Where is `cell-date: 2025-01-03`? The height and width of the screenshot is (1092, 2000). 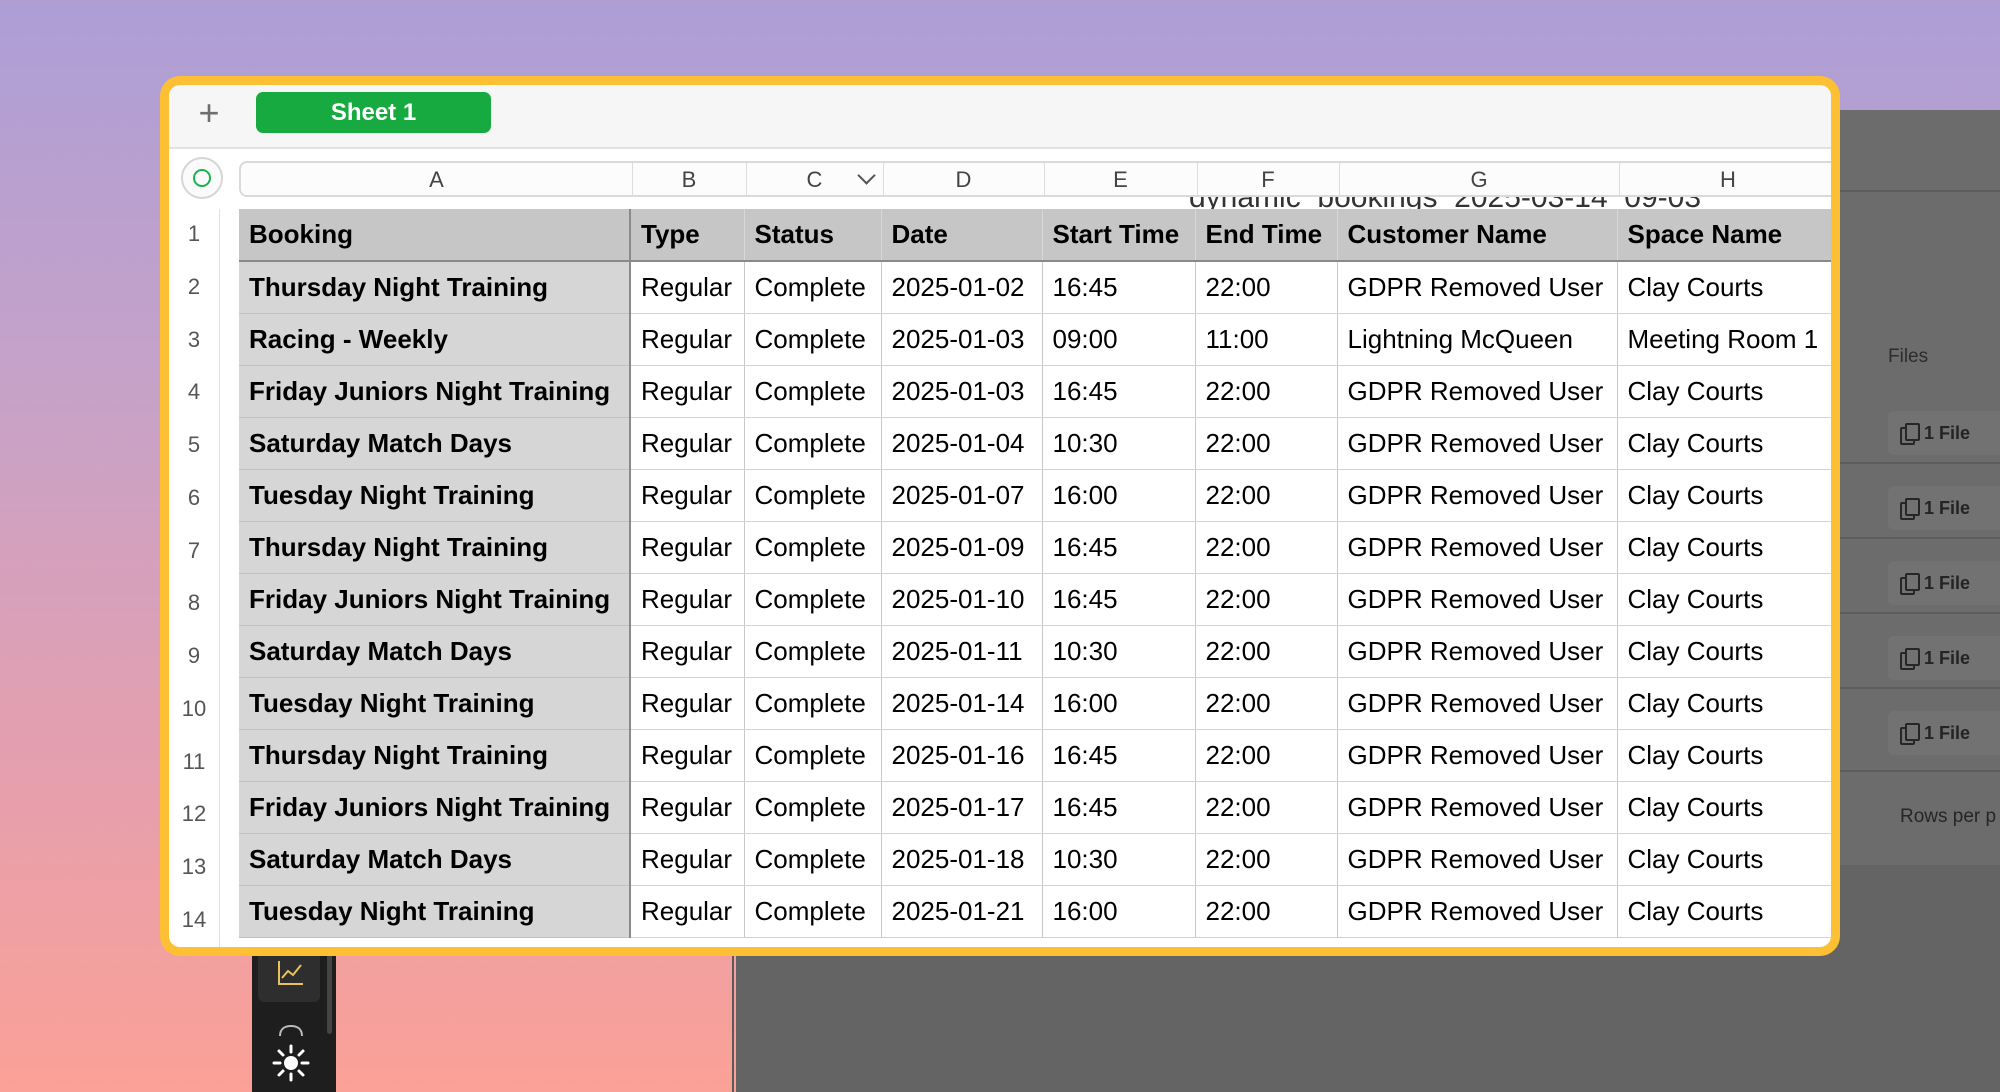
cell-date: 2025-01-03 is located at coordinates (962, 339).